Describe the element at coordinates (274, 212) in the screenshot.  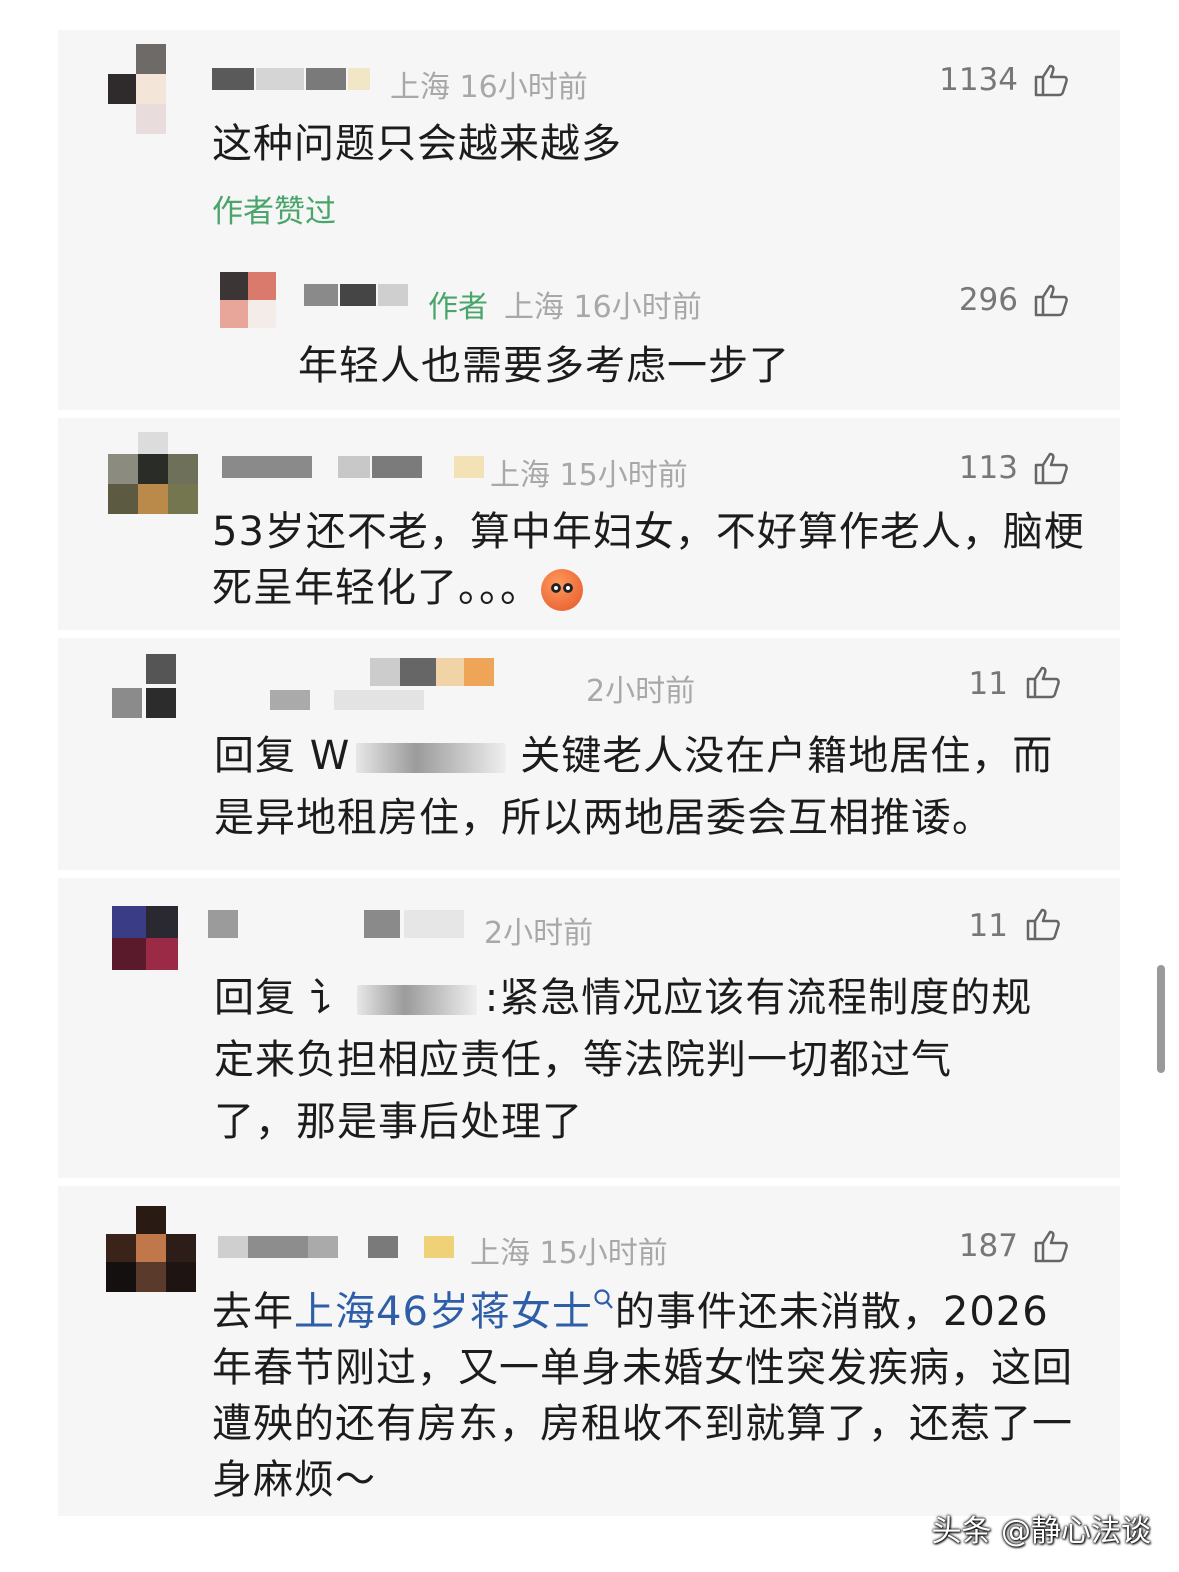
I see `author-liked-badge: 作者赞过` at that location.